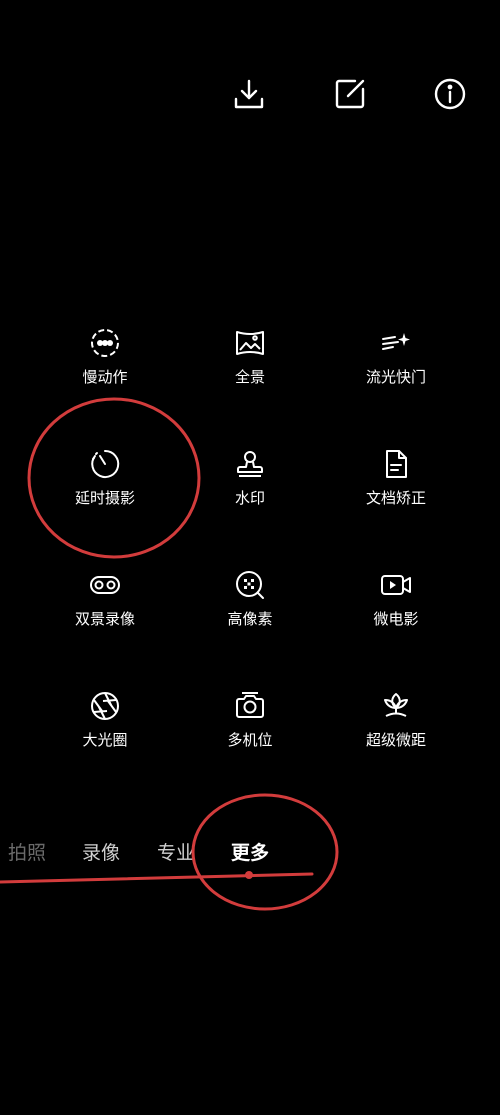 This screenshot has width=500, height=1115. I want to click on video-icon, so click(396, 585).